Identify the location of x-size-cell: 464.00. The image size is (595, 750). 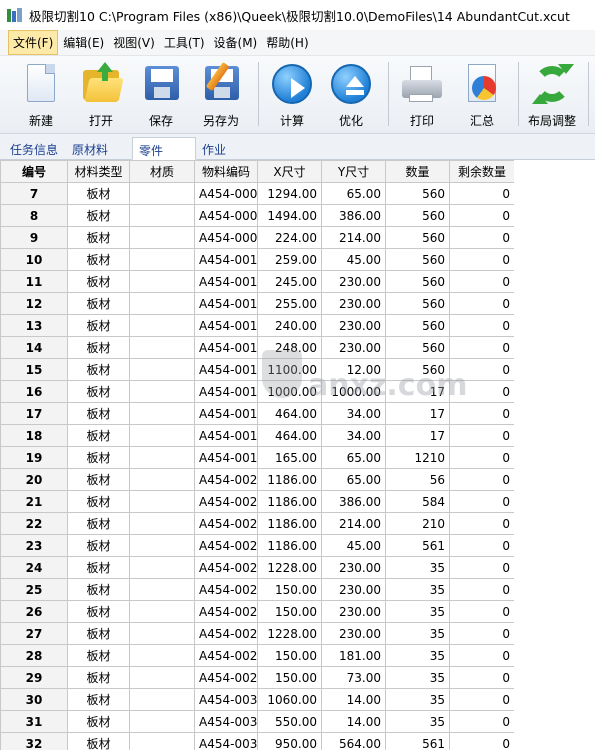
(289, 435).